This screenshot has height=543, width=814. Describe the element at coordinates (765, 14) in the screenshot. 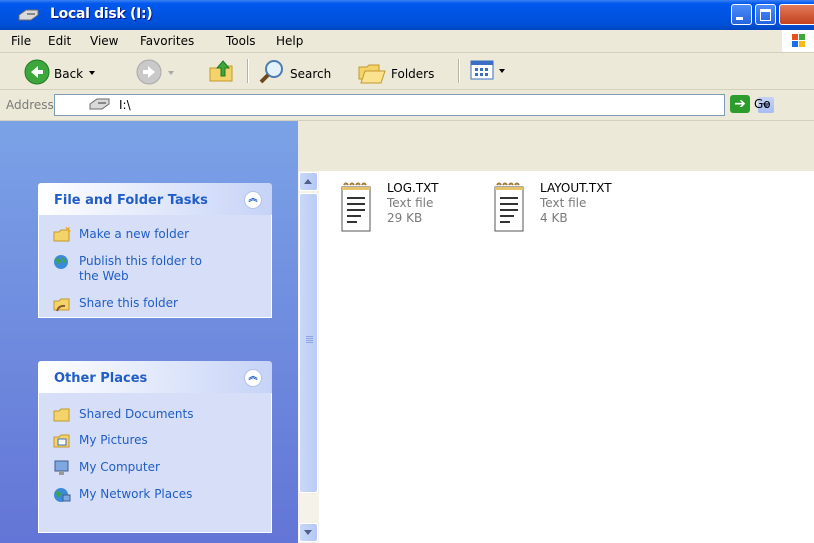

I see `maximize-button` at that location.